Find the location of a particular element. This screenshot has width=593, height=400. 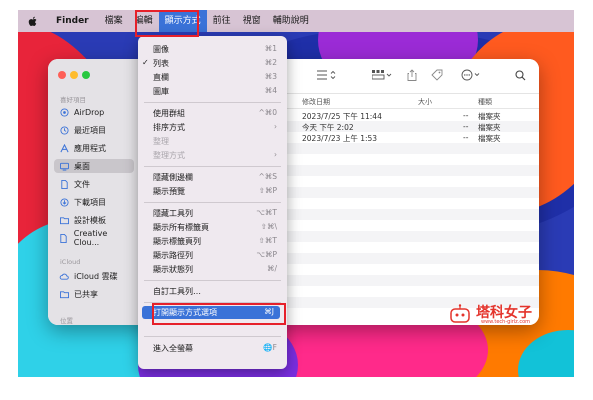

menu-item-shortcut: ⌥⌘P is located at coordinates (266, 254).